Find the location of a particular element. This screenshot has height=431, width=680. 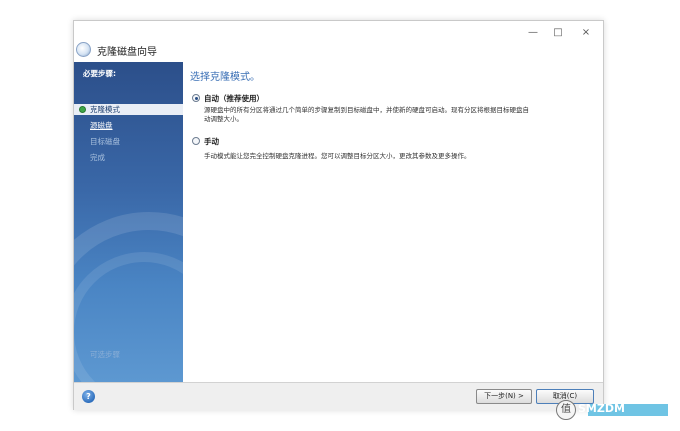

watermark-text: SMZDM is located at coordinates (601, 408).